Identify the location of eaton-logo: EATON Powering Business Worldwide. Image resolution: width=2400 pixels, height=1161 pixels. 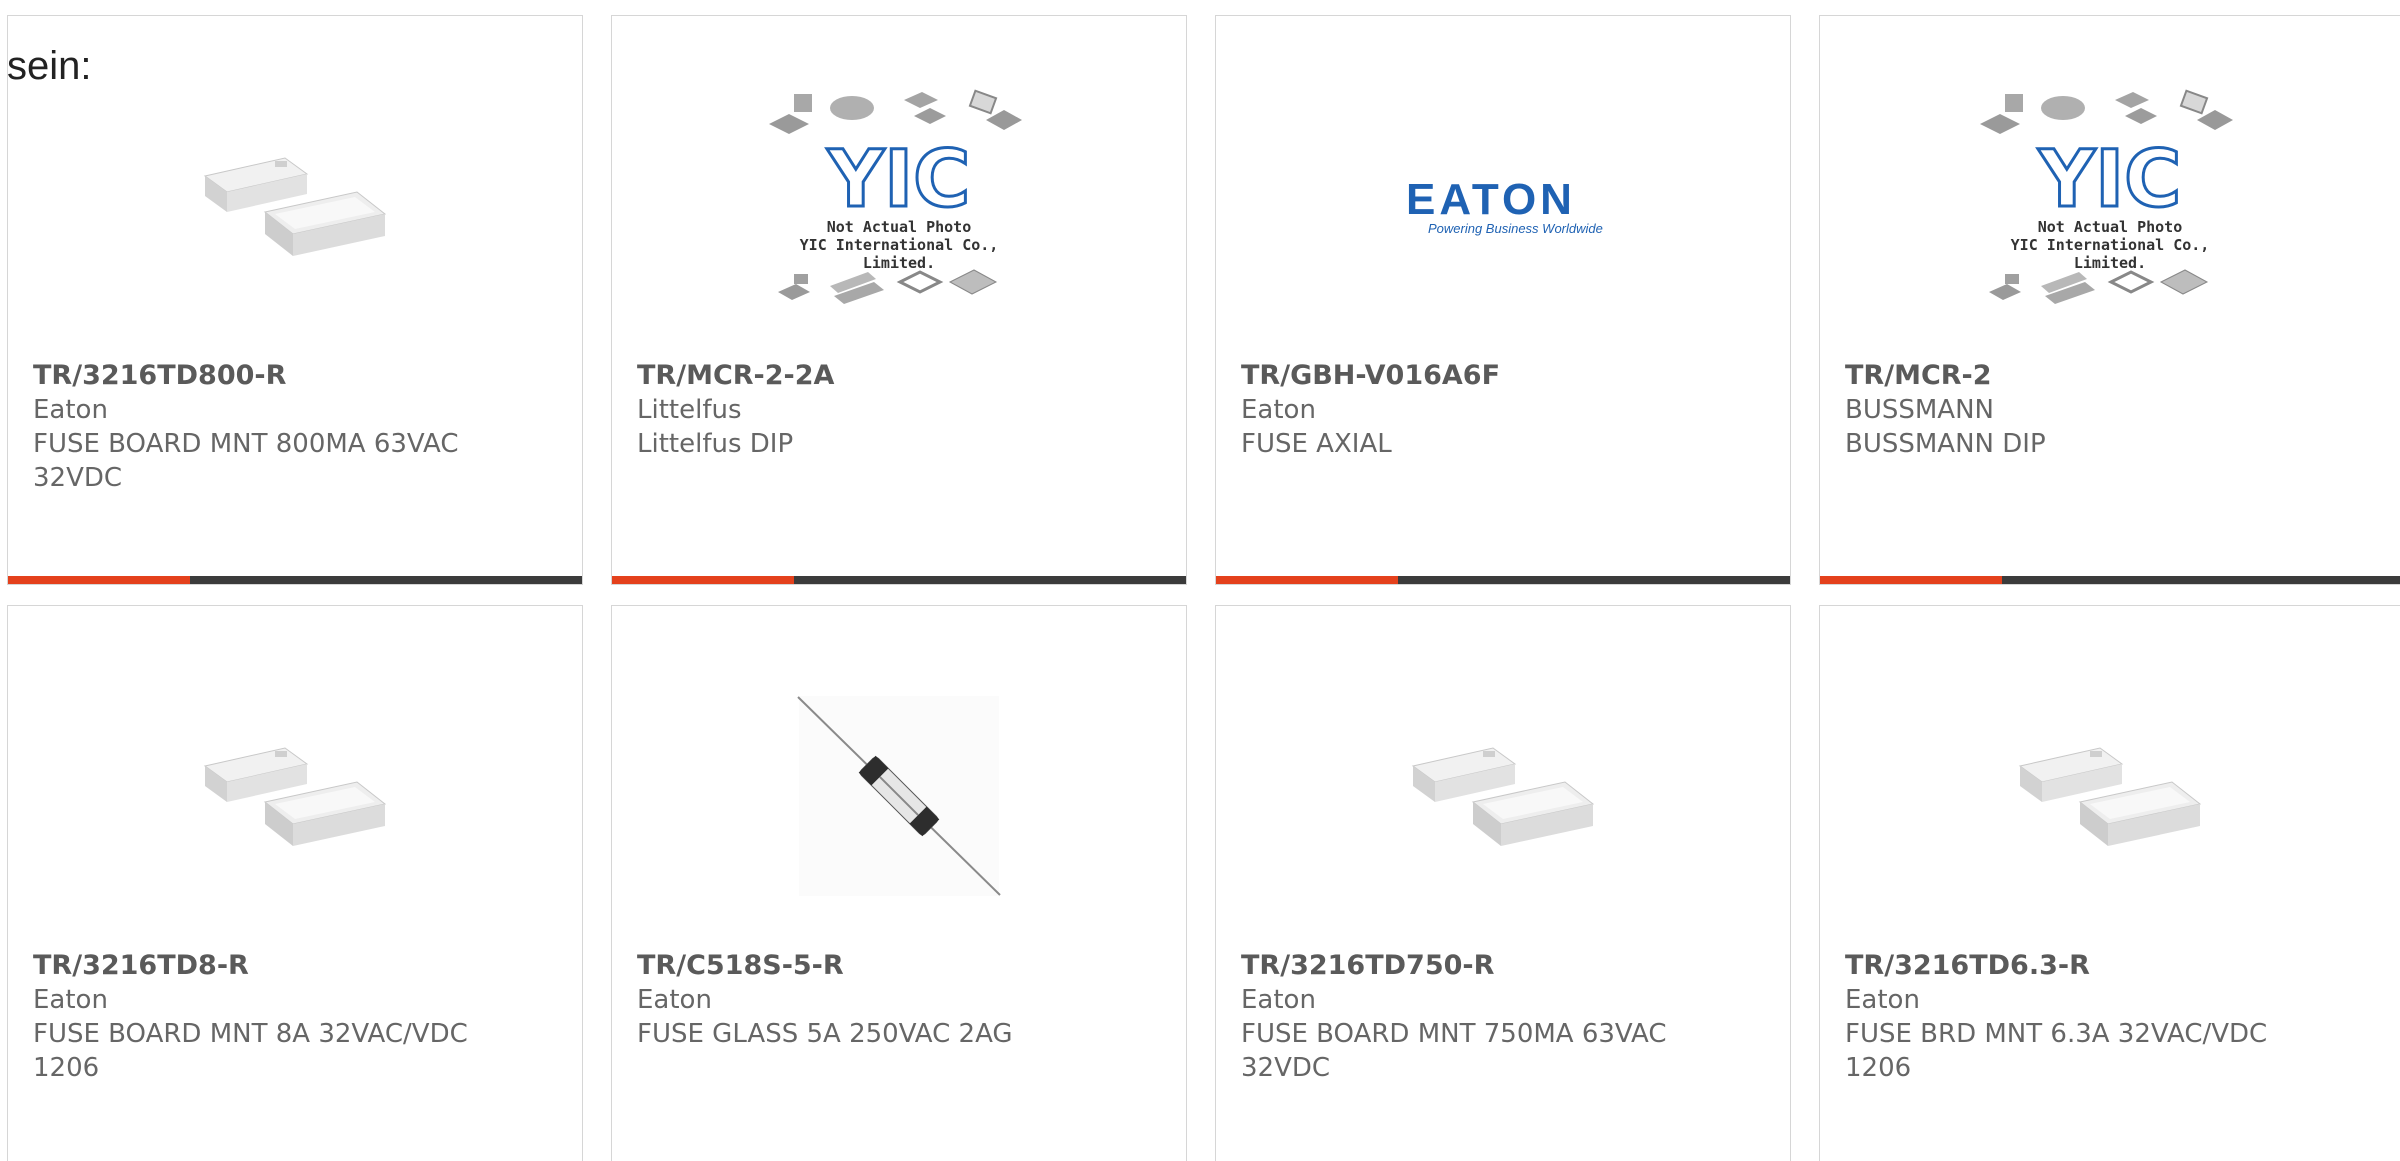
(1504, 205).